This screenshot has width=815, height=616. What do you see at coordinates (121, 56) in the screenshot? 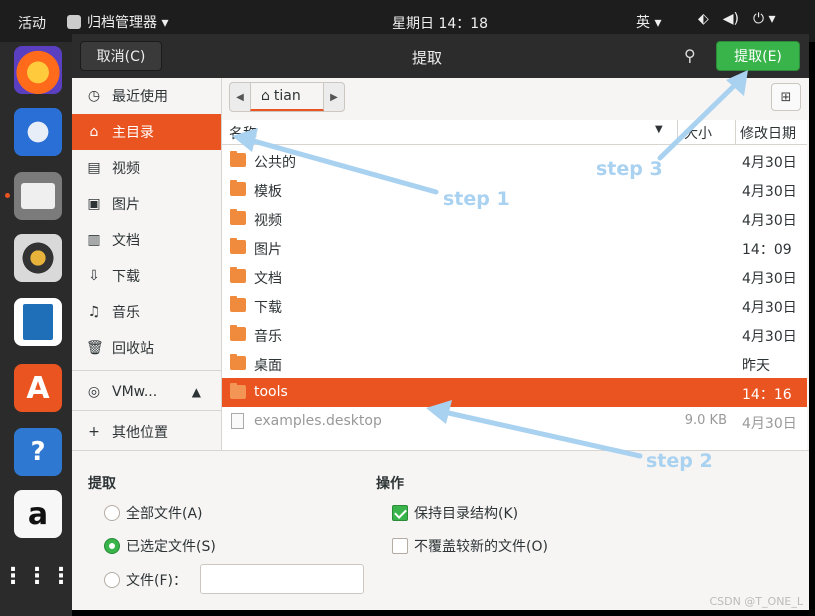
I see `cancel-button: 取消(C)` at bounding box center [121, 56].